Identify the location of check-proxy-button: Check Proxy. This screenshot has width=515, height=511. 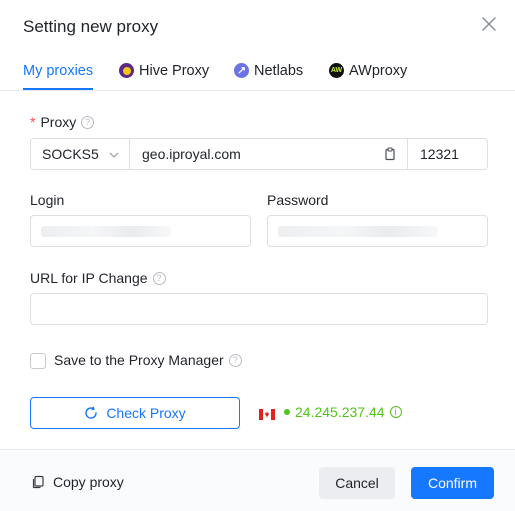
(135, 413).